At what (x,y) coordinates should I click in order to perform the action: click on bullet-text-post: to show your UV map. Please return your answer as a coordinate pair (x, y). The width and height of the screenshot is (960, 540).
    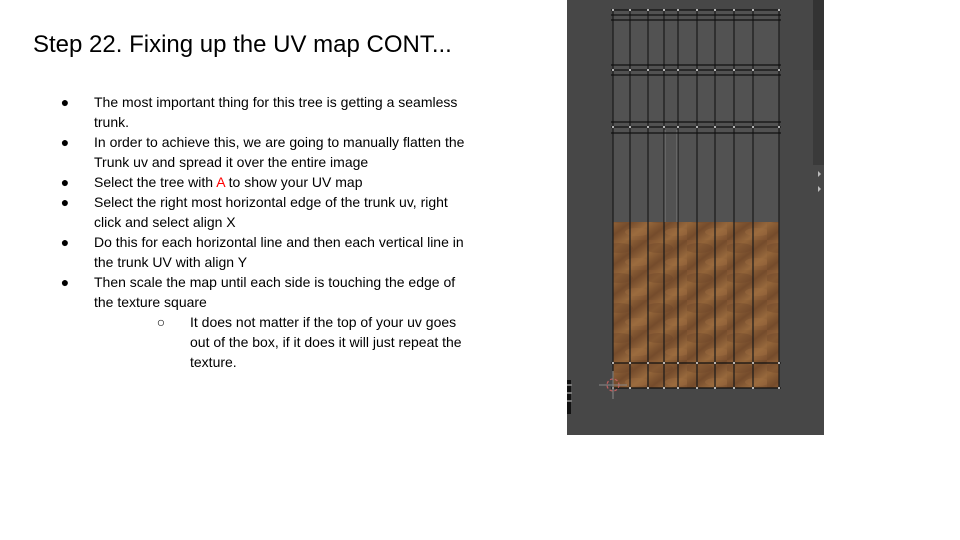
    Looking at the image, I should click on (293, 182).